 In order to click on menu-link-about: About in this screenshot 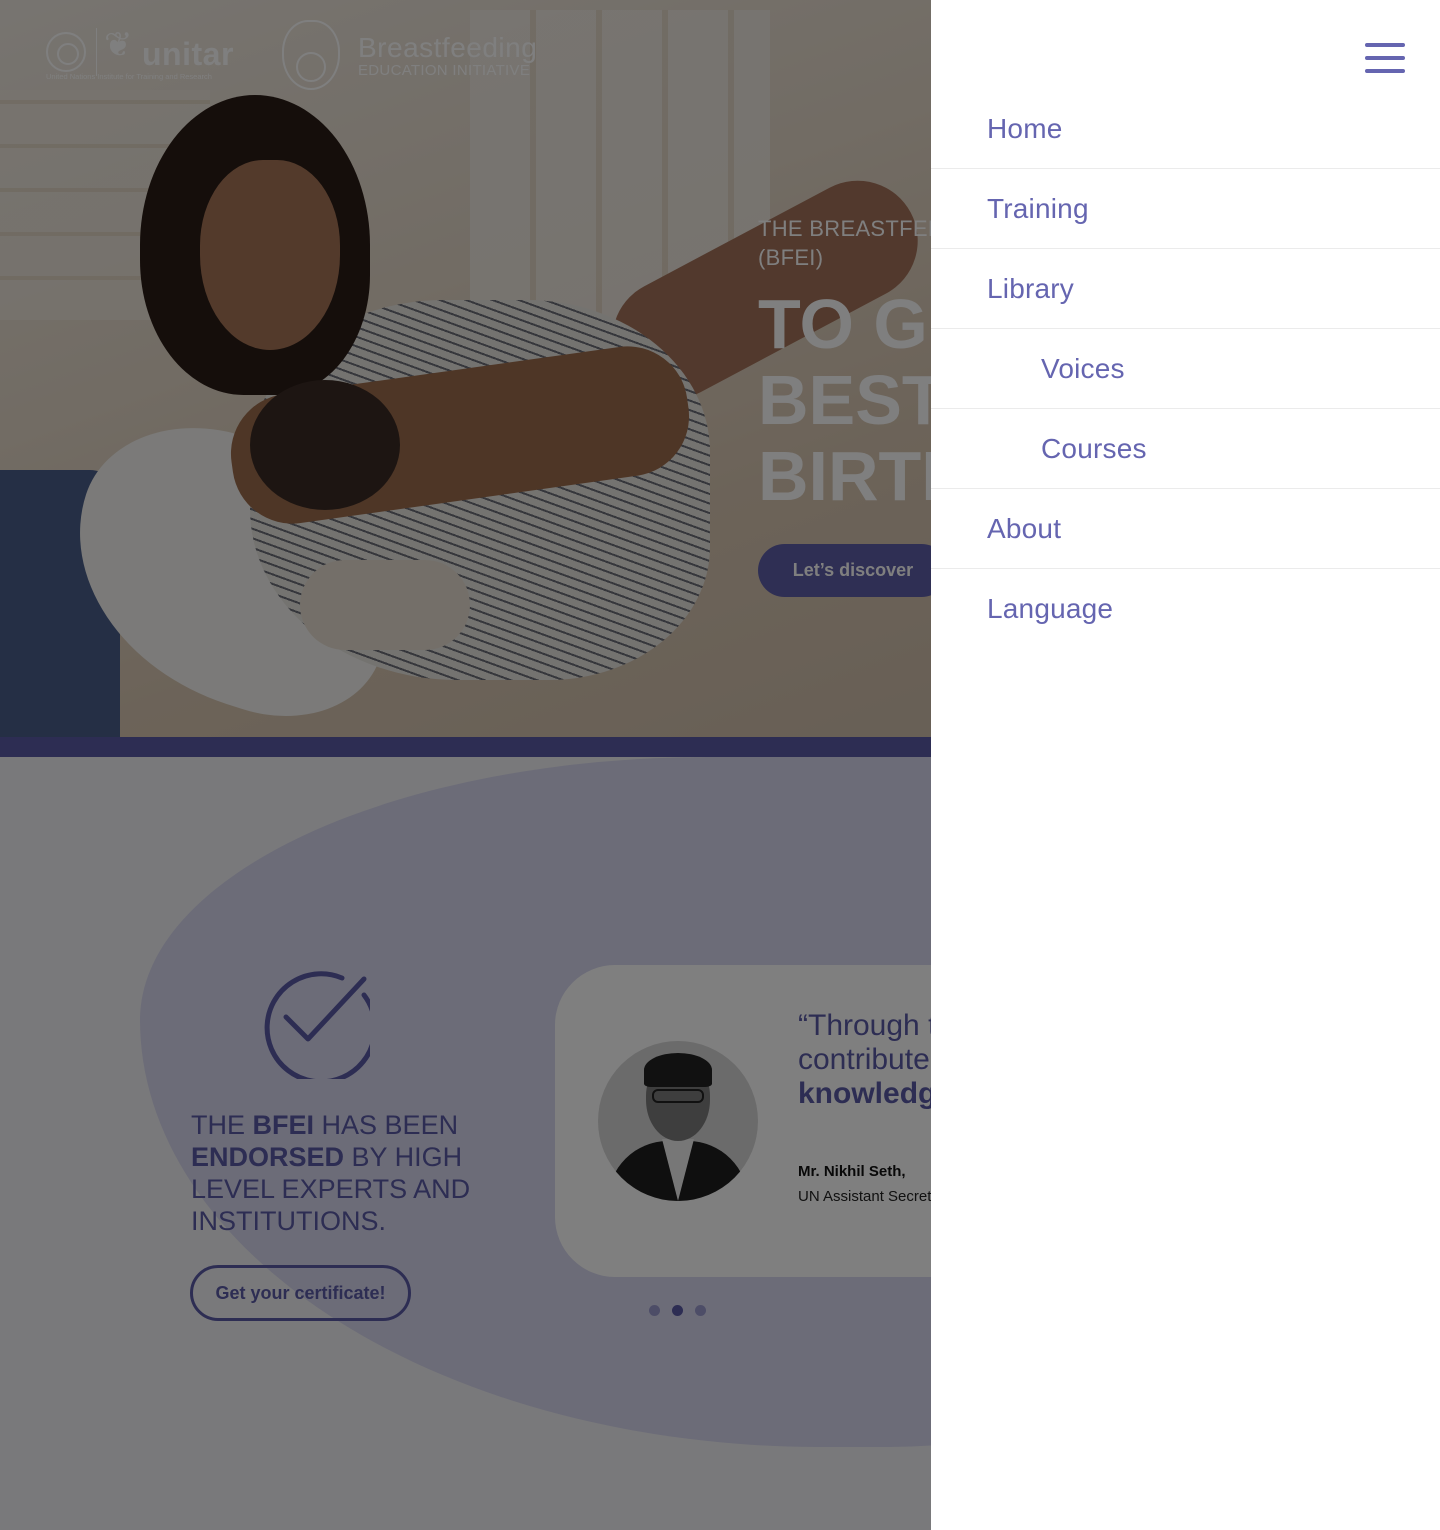, I will do `click(996, 529)`.